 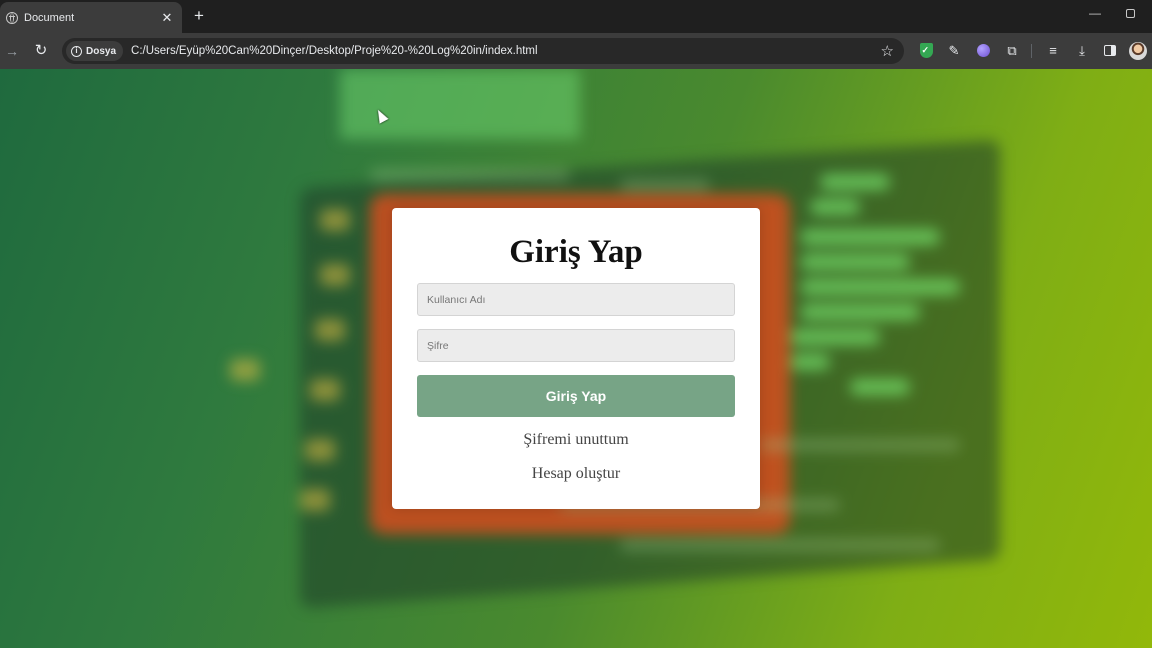 I want to click on username-input, so click(x=576, y=299).